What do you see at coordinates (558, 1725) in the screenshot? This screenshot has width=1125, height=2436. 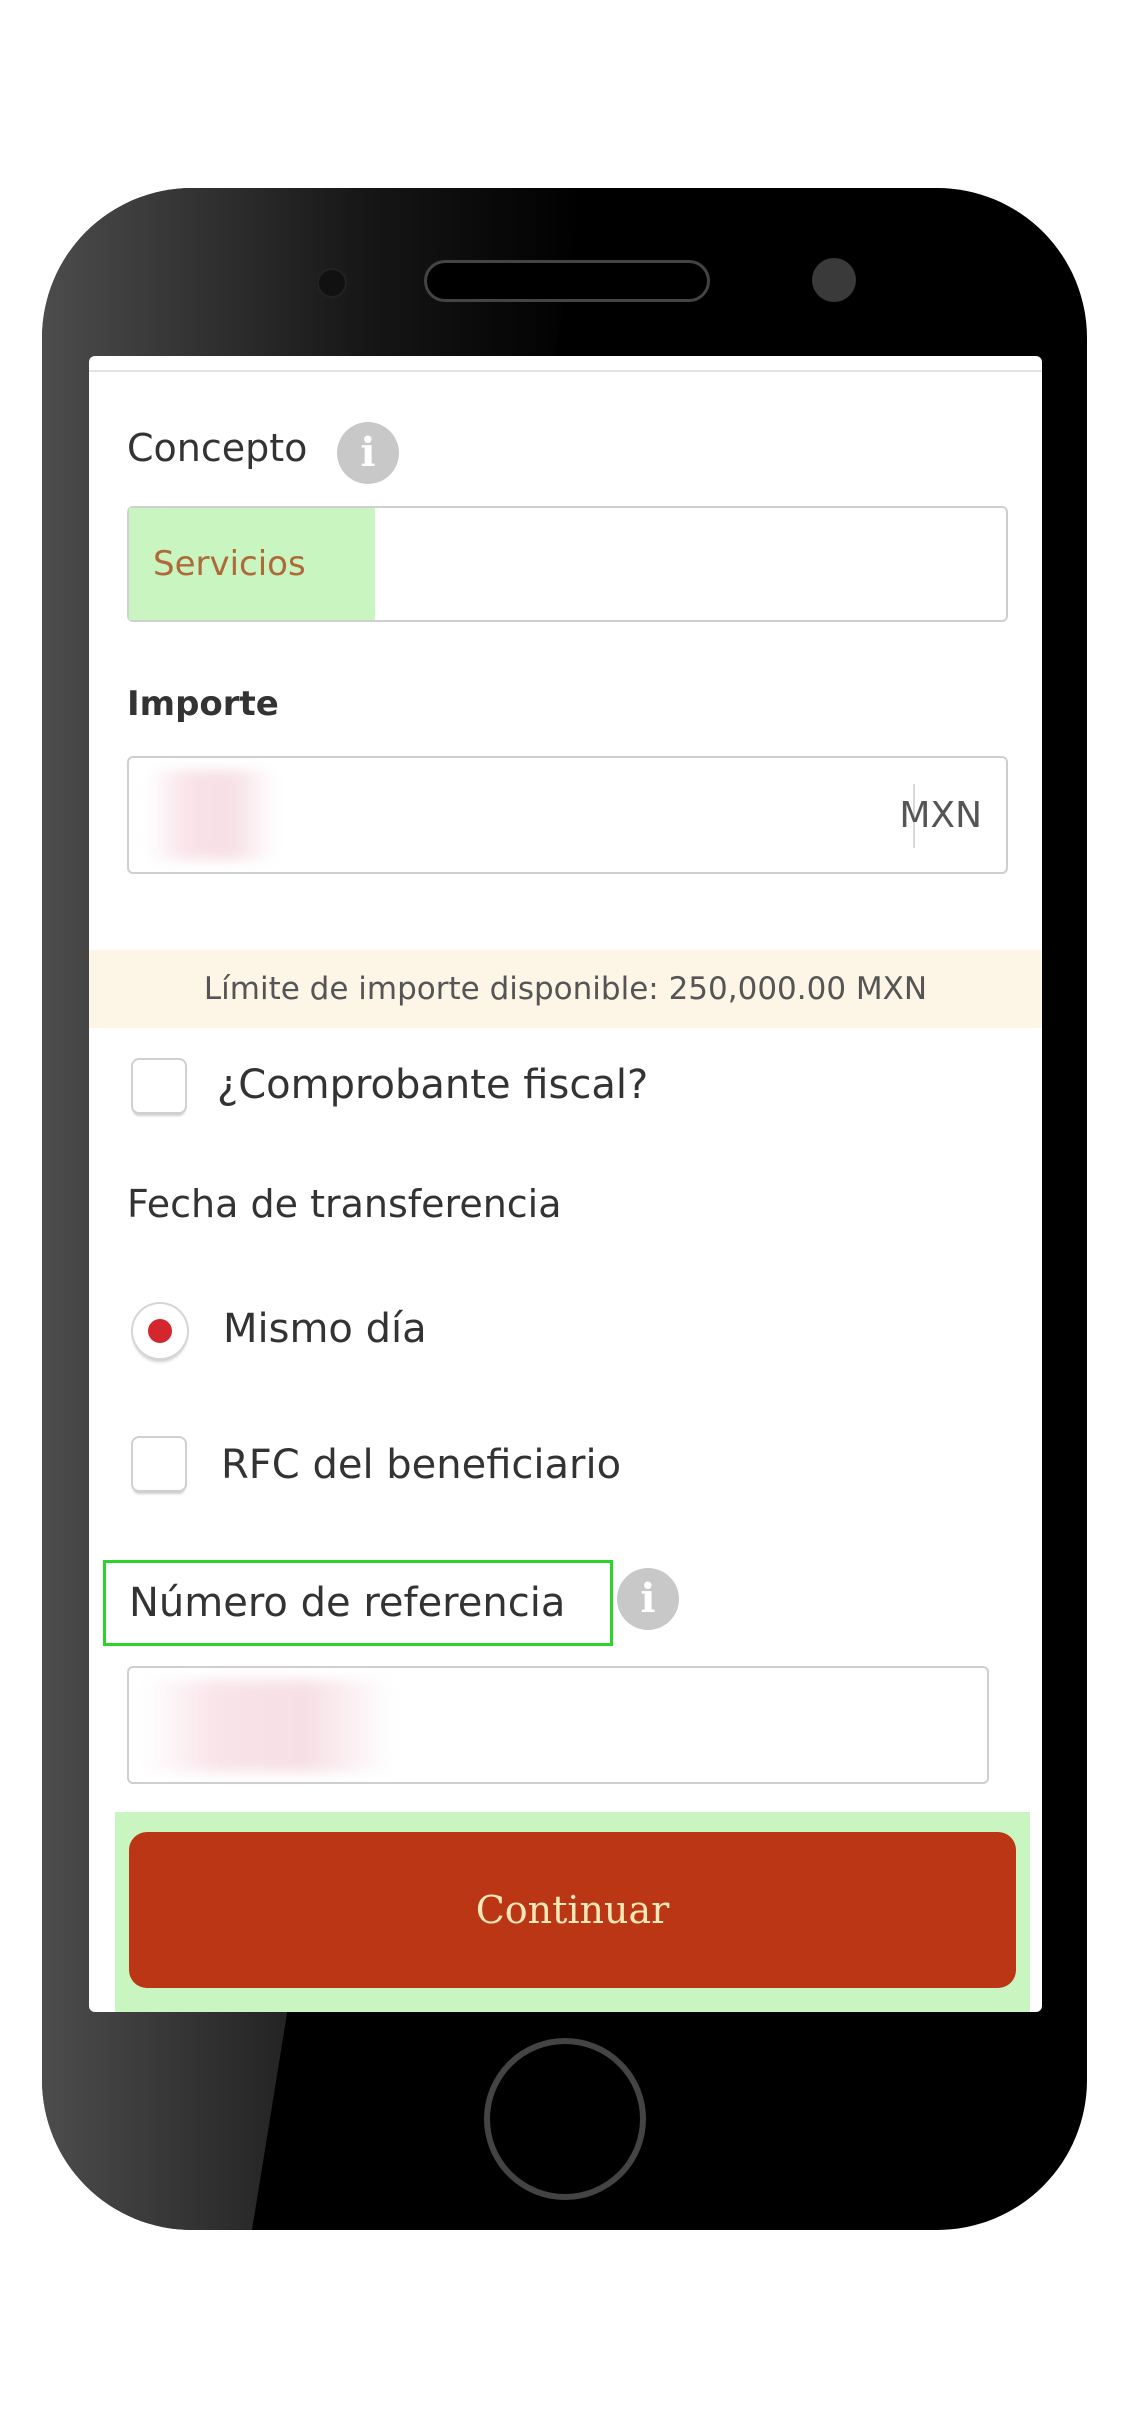 I see `referencia-field` at bounding box center [558, 1725].